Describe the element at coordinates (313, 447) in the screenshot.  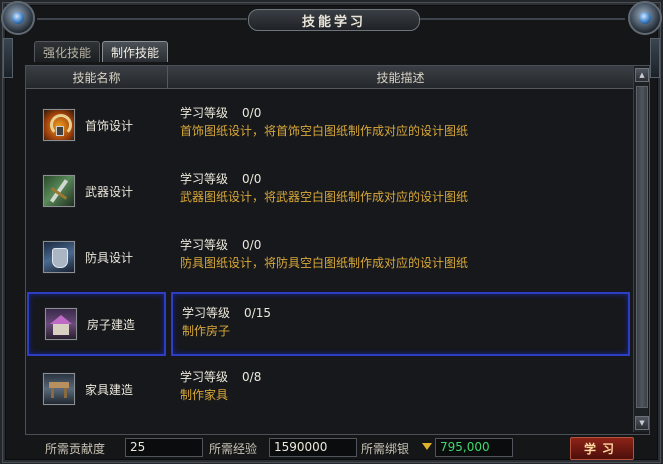
I see `exp-value: 1590000` at that location.